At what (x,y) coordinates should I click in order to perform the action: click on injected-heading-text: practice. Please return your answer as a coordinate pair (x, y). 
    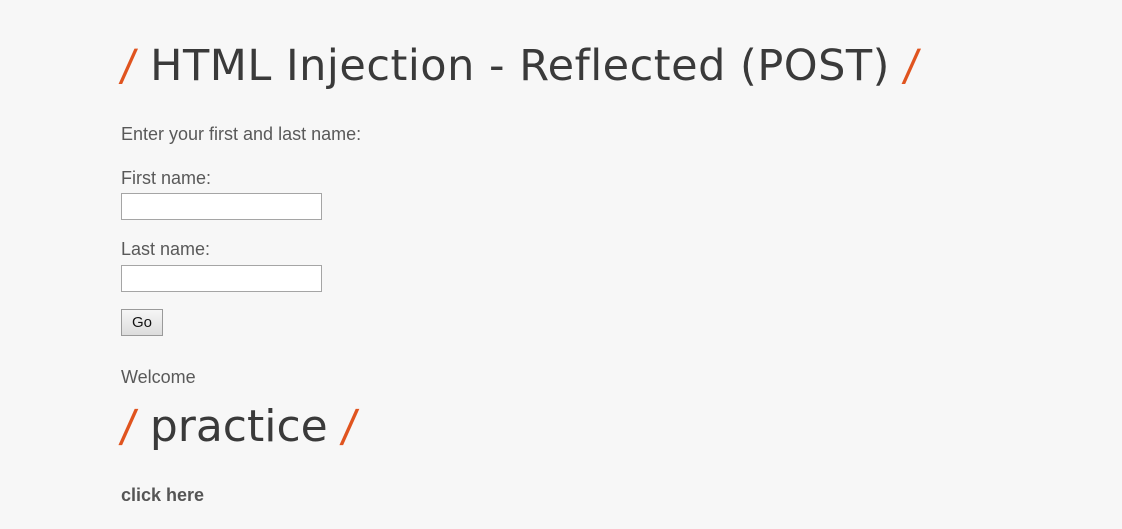
    Looking at the image, I should click on (238, 426).